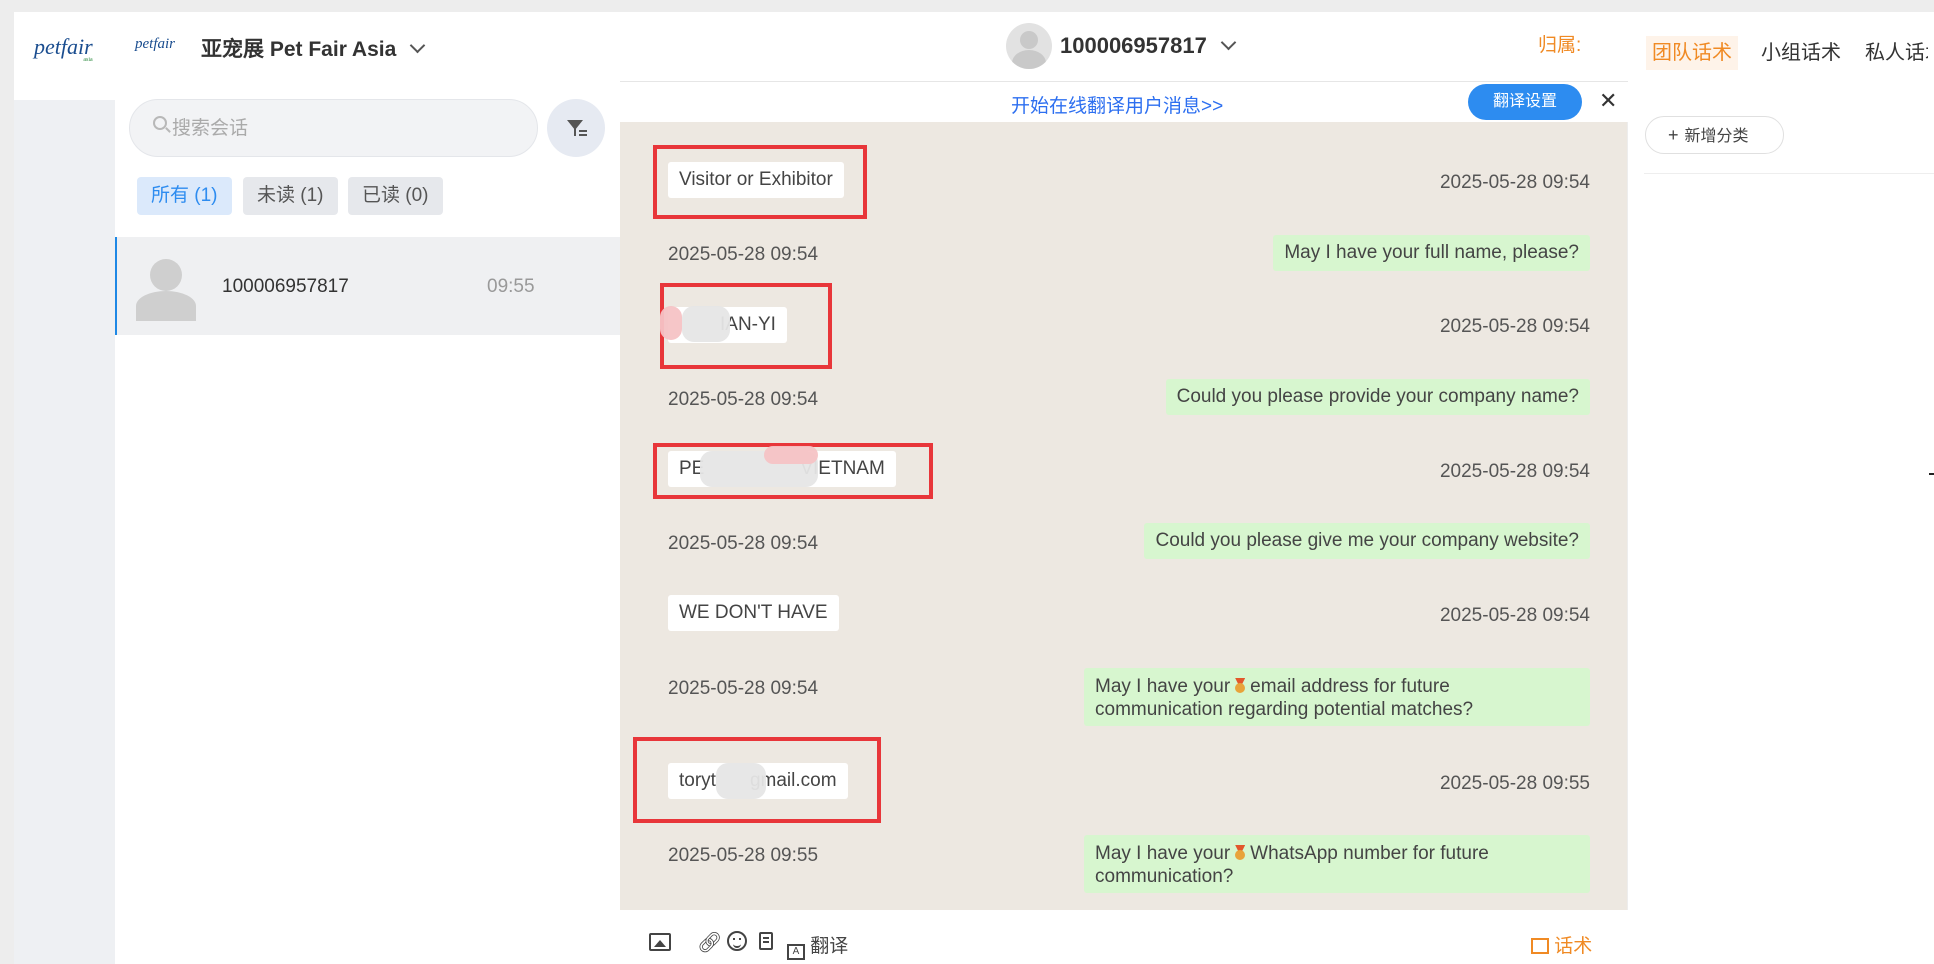  I want to click on search-icon, so click(160, 123).